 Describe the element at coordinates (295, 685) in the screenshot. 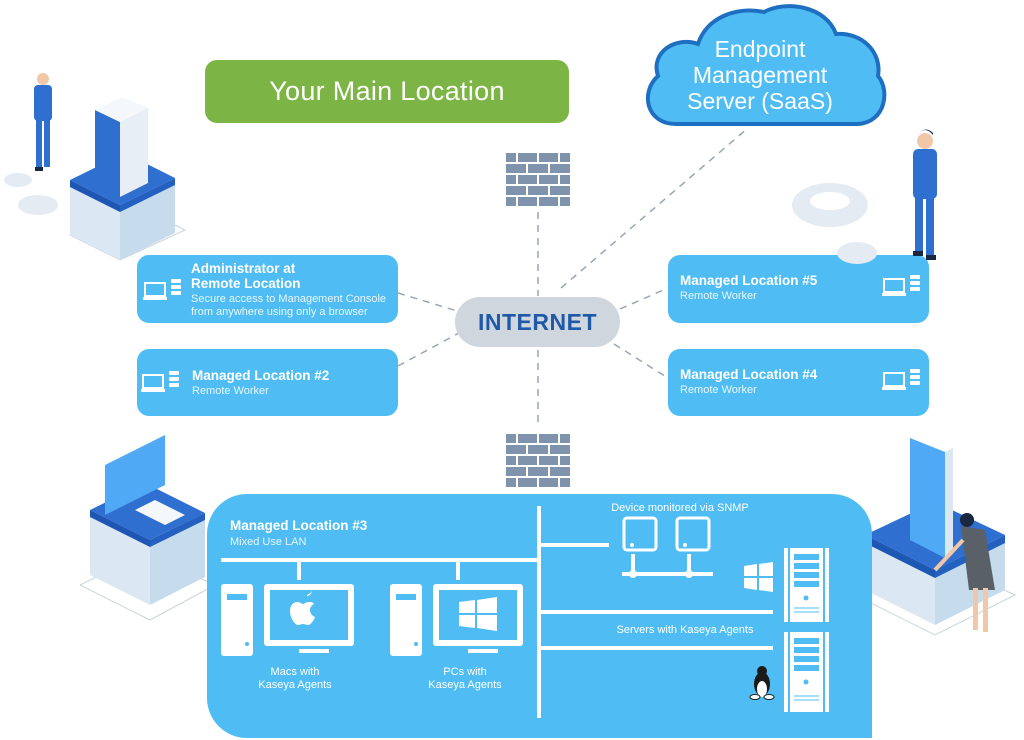

I see `macs-label-line: Kaseya Agents` at that location.